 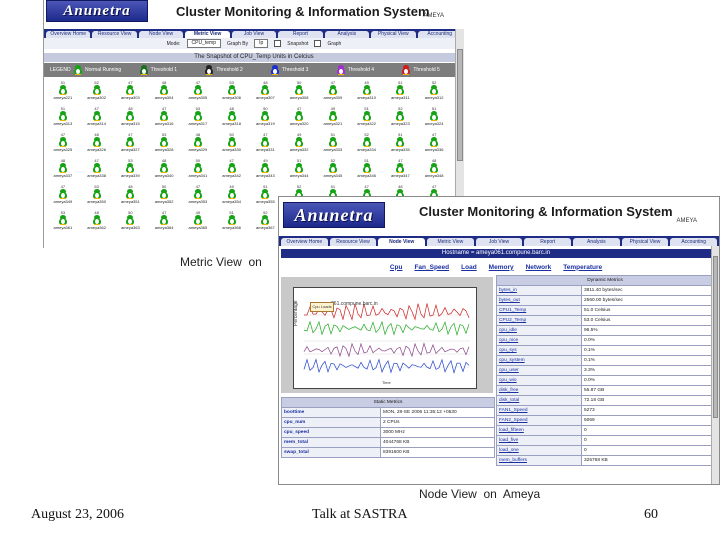 I want to click on node-tile: 47 ameya336, so click(x=434, y=143).